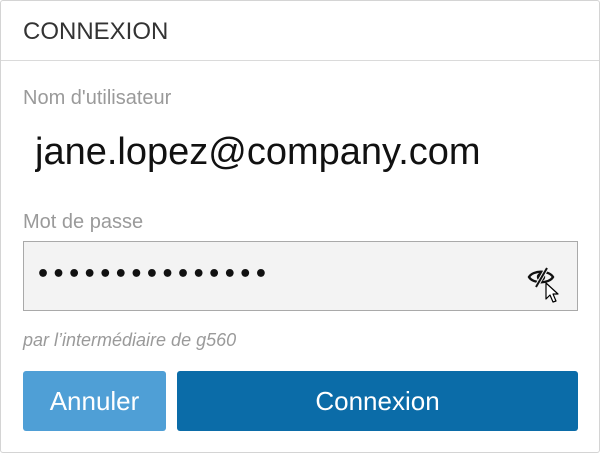 The height and width of the screenshot is (453, 600). I want to click on mouse-pointer-icon, so click(553, 293).